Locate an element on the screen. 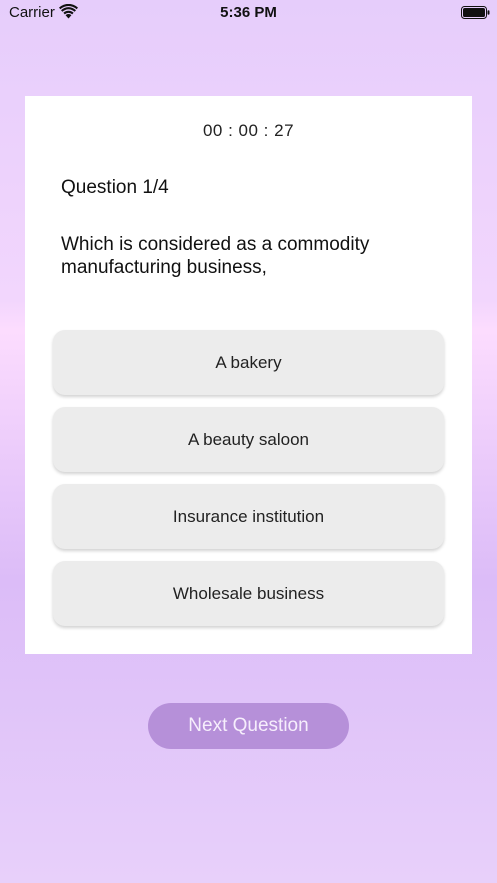 The image size is (497, 883). countdown-timer: 00 : 00 : 27 is located at coordinates (248, 130).